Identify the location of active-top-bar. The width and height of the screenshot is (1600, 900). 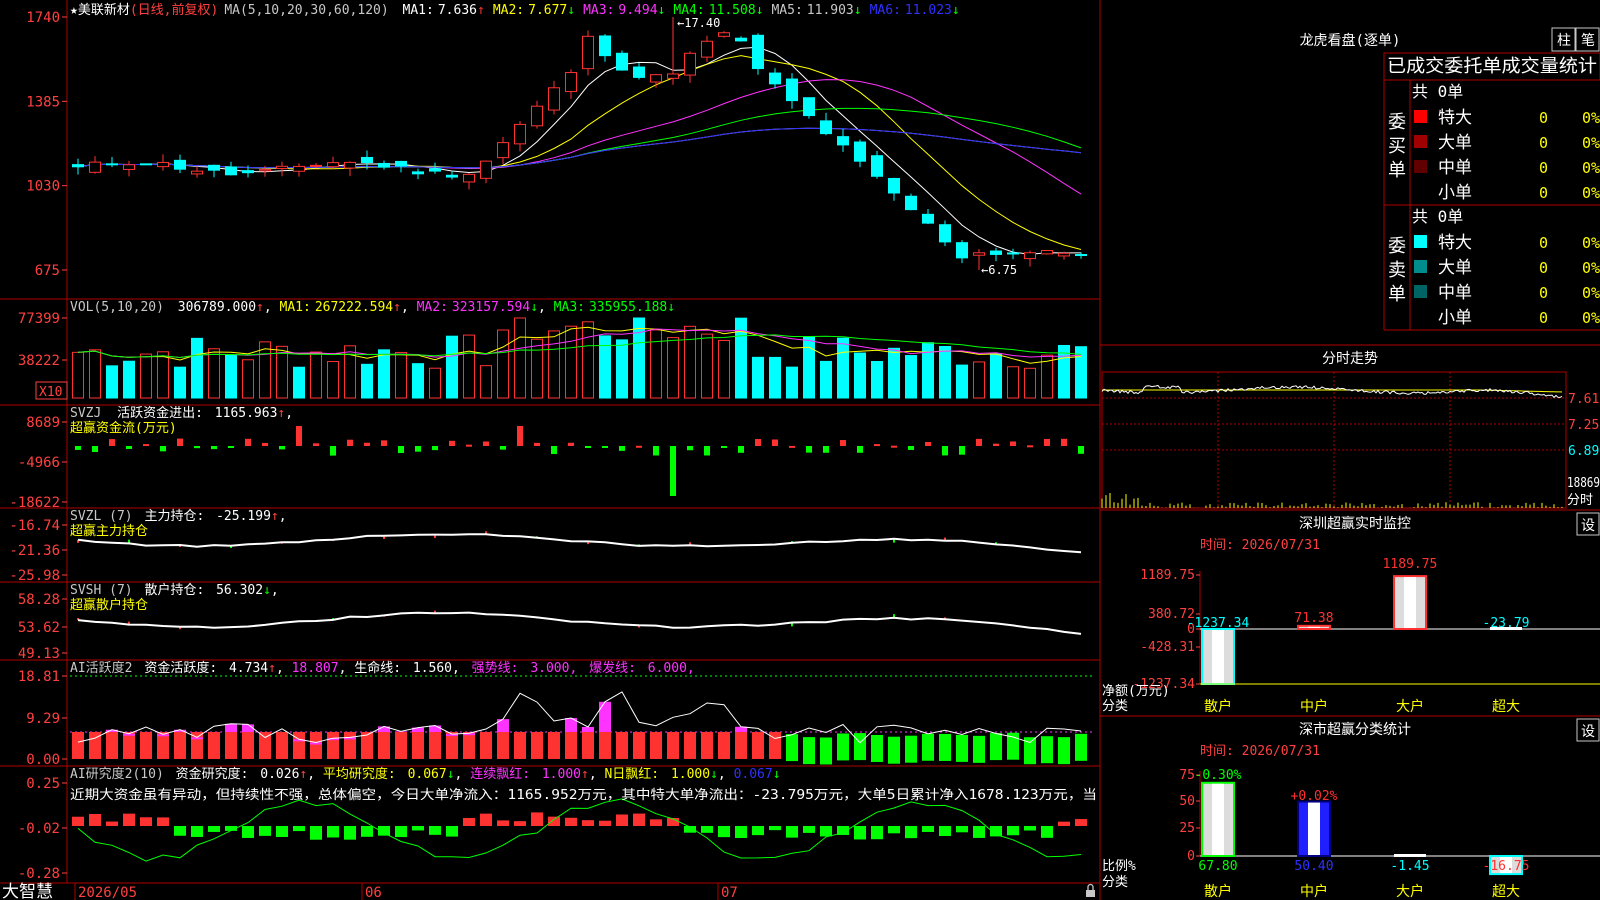
(588, 729).